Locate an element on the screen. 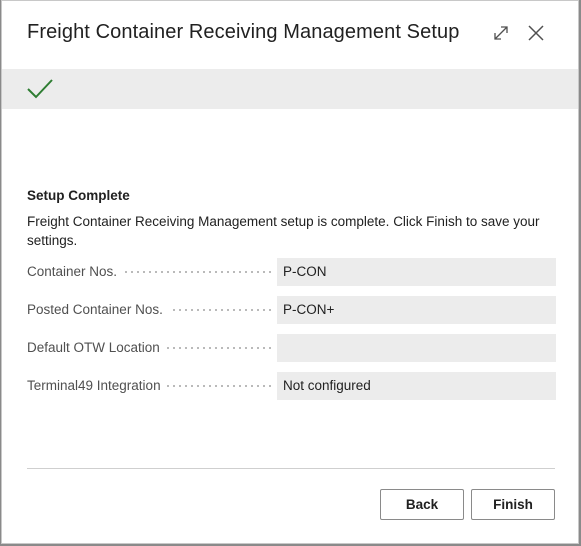  field-label: Posted Container Nos. is located at coordinates (98, 310).